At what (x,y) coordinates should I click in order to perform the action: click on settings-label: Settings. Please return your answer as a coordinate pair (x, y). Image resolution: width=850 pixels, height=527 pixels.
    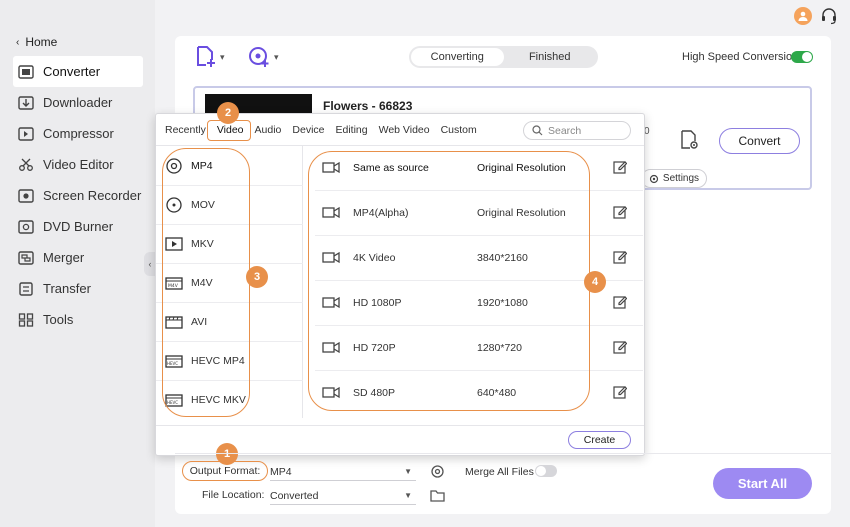
    Looking at the image, I should click on (681, 178).